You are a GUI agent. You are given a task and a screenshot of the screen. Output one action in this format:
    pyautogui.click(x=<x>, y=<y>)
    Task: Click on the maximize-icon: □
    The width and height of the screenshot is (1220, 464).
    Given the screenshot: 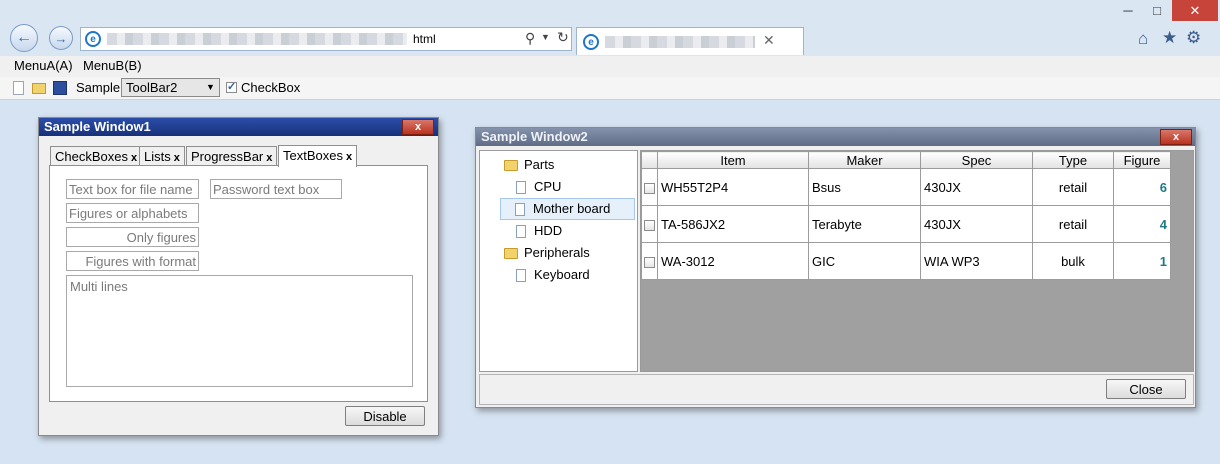 What is the action you would take?
    pyautogui.click(x=1157, y=10)
    